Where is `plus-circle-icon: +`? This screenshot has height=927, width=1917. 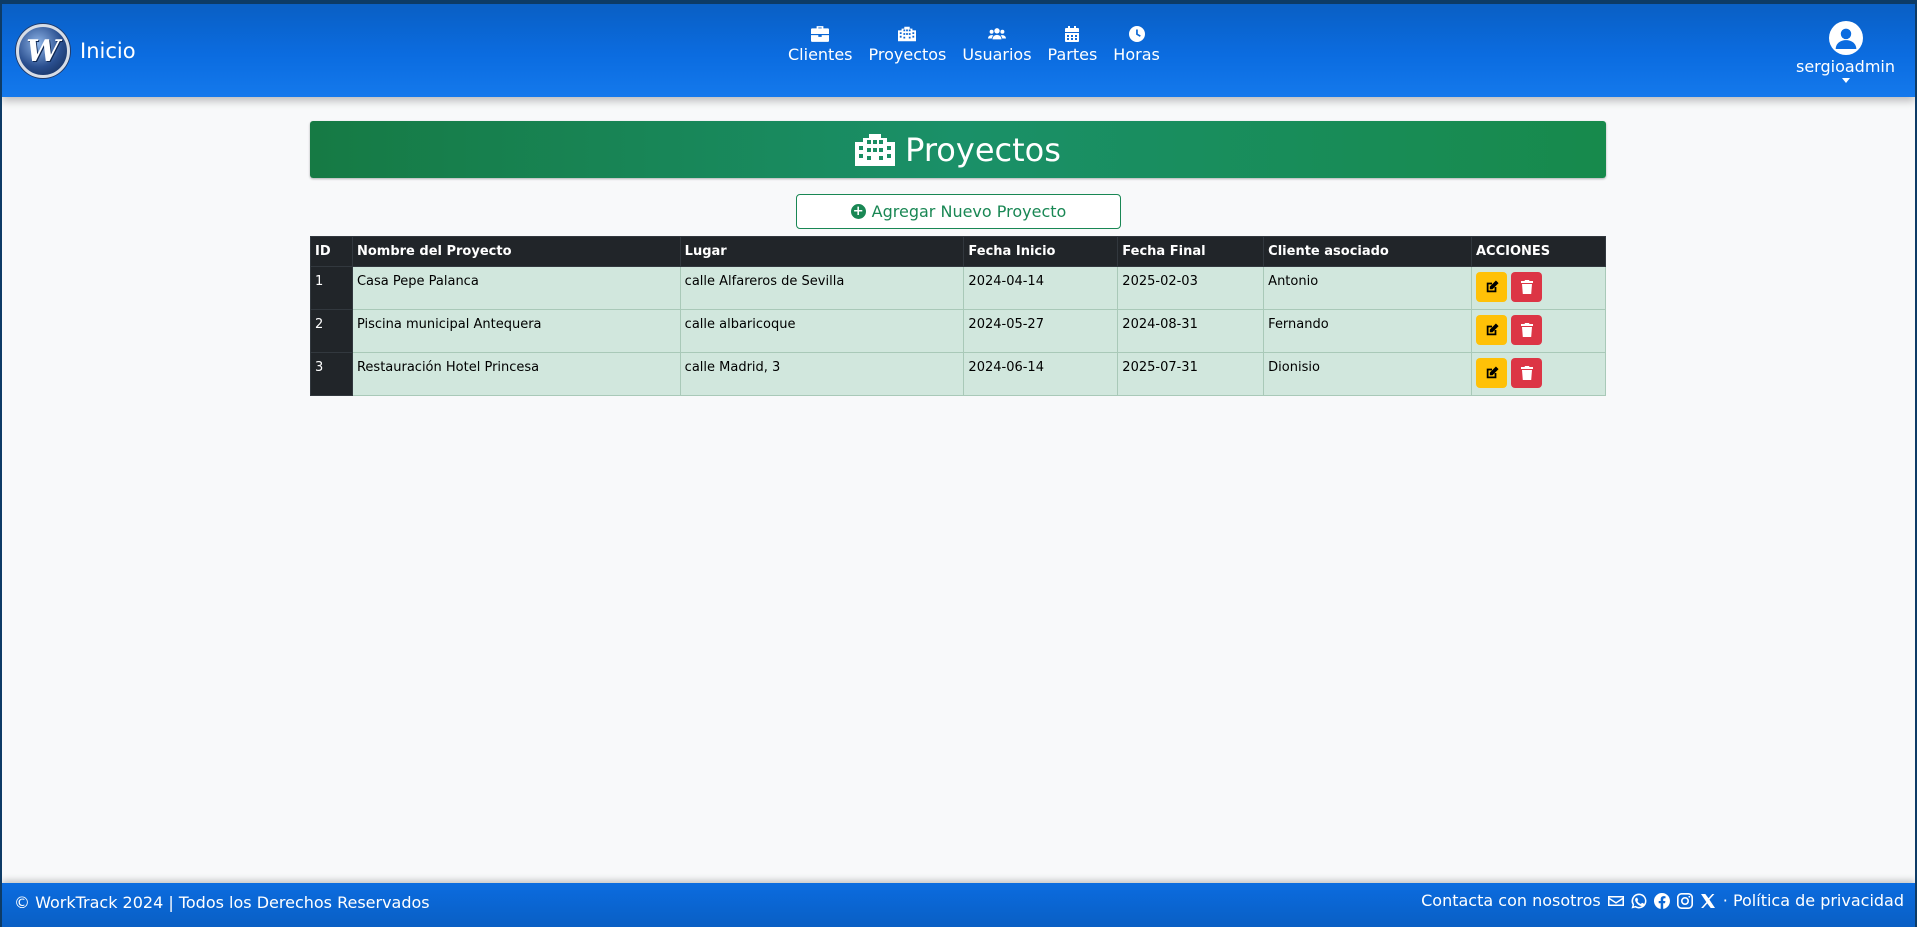
plus-circle-icon: + is located at coordinates (858, 211).